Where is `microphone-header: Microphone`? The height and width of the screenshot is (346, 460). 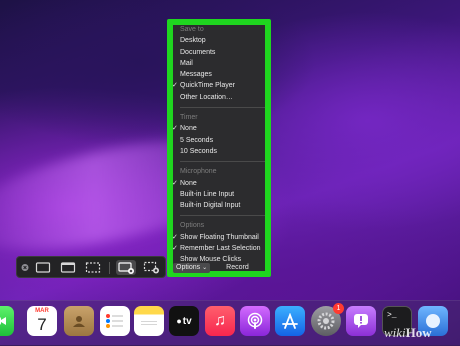
microphone-header: Microphone is located at coordinates (198, 172).